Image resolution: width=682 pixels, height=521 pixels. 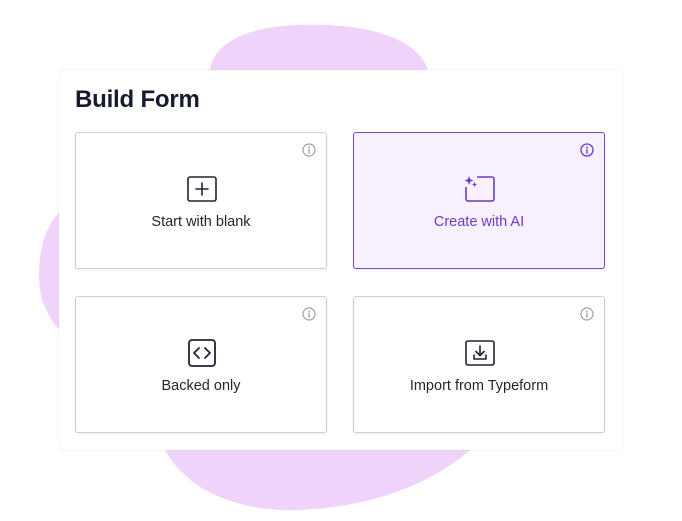 What do you see at coordinates (201, 386) in the screenshot?
I see `card-label: Backed only` at bounding box center [201, 386].